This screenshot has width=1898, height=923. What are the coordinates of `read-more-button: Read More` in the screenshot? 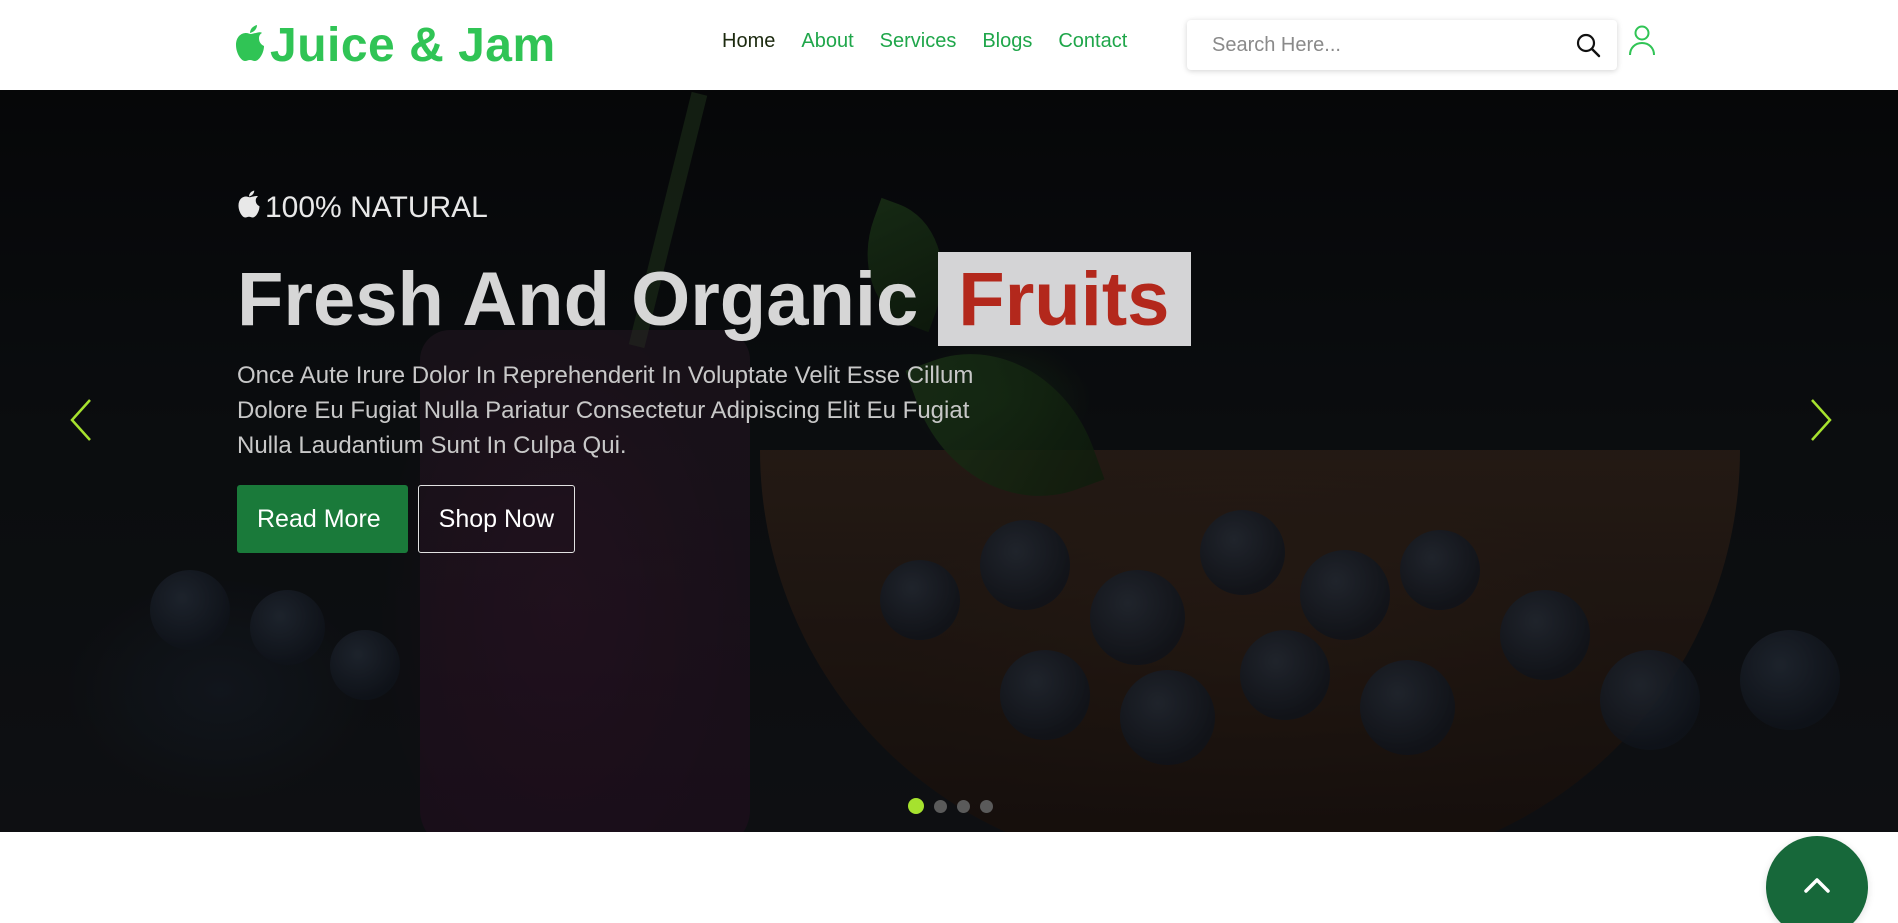 It's located at (322, 519).